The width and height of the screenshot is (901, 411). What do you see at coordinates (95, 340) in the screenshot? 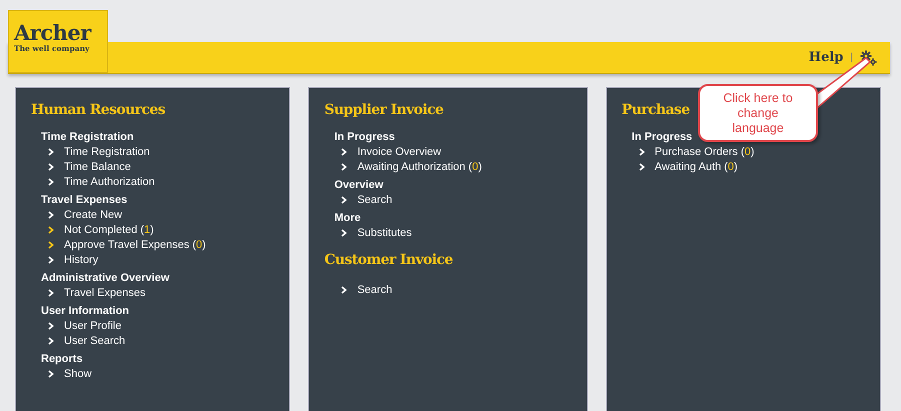
I see `menu-link: User Search` at bounding box center [95, 340].